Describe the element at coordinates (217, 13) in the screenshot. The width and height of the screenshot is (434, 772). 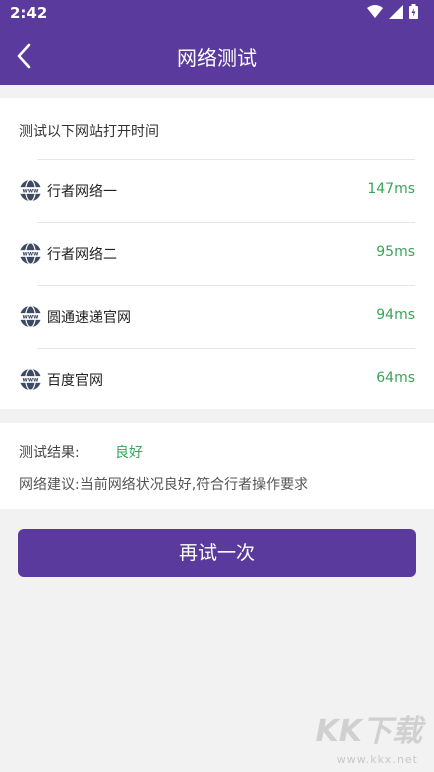
I see `status-bar: 2:42` at that location.